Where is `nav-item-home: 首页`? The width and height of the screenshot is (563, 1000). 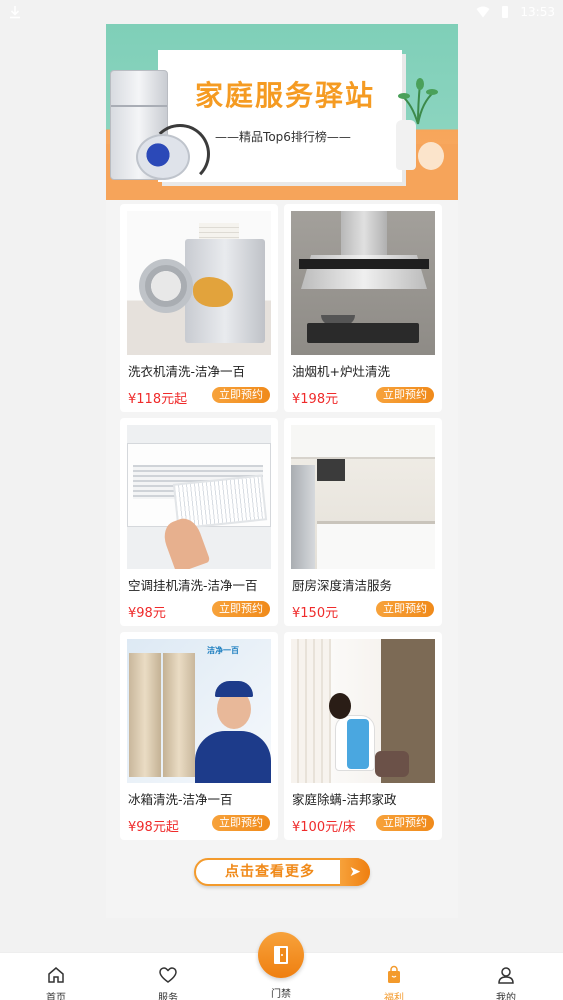
nav-item-home: 首页 is located at coordinates (56, 976).